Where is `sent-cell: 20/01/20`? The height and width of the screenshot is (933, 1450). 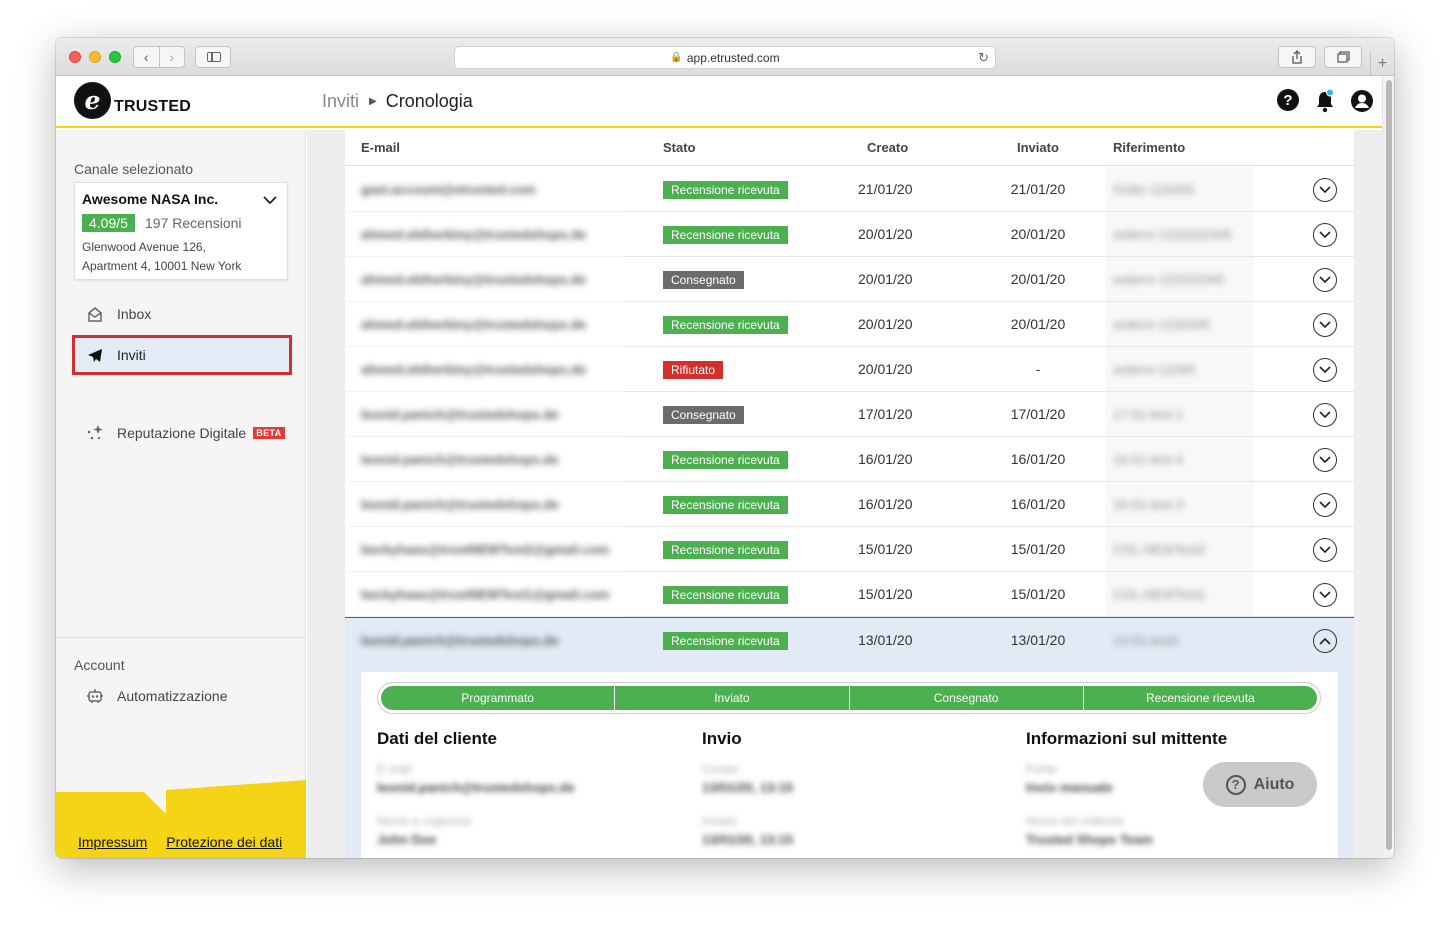
sent-cell: 20/01/20 is located at coordinates (1038, 279).